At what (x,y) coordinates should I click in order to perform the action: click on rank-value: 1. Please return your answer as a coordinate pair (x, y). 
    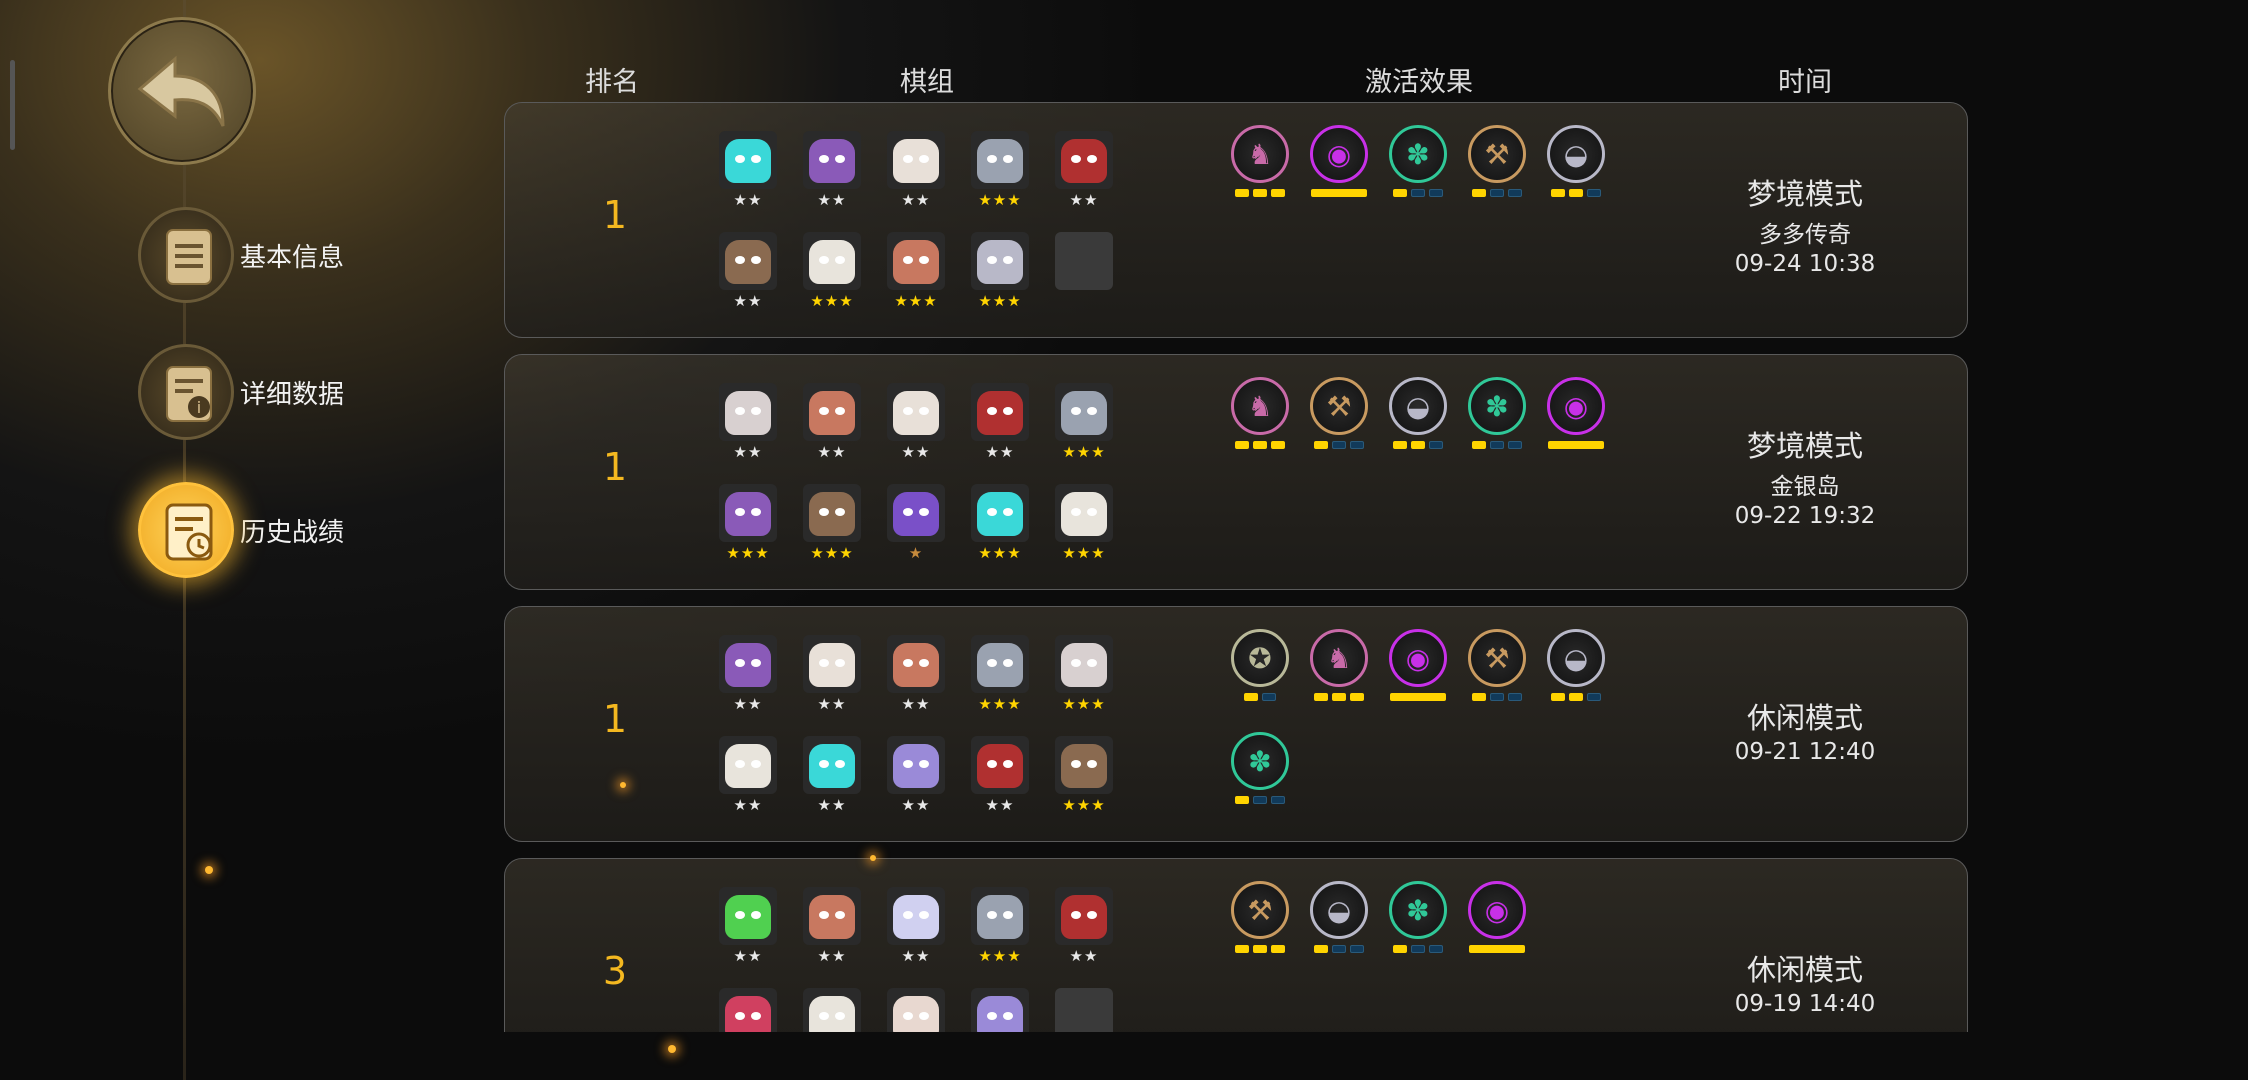
    Looking at the image, I should click on (615, 719).